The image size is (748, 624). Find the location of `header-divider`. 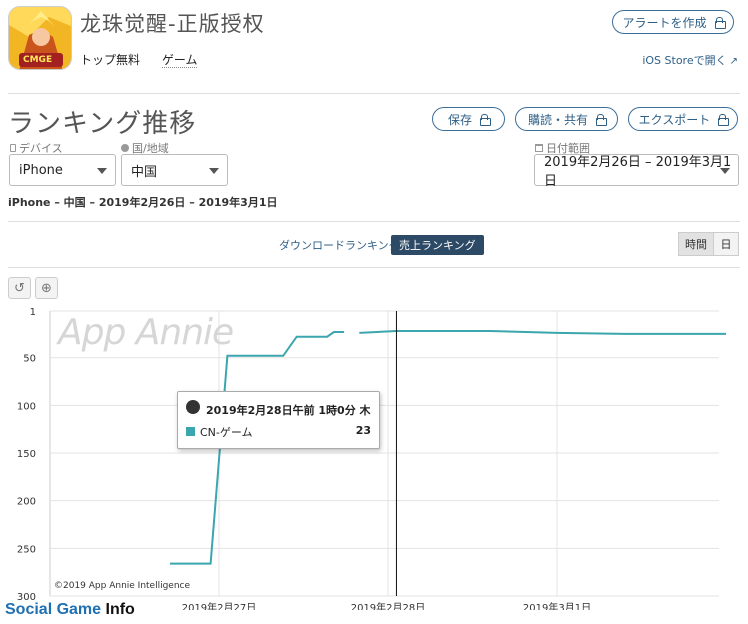

header-divider is located at coordinates (374, 93).